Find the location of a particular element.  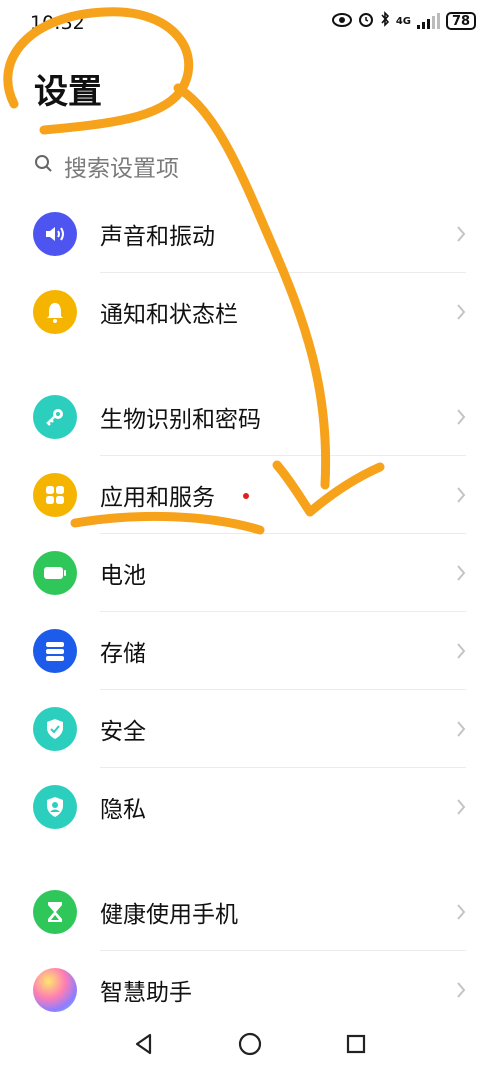

settings-item-digital-wellbeing: 健康使用手机 is located at coordinates (250, 912).